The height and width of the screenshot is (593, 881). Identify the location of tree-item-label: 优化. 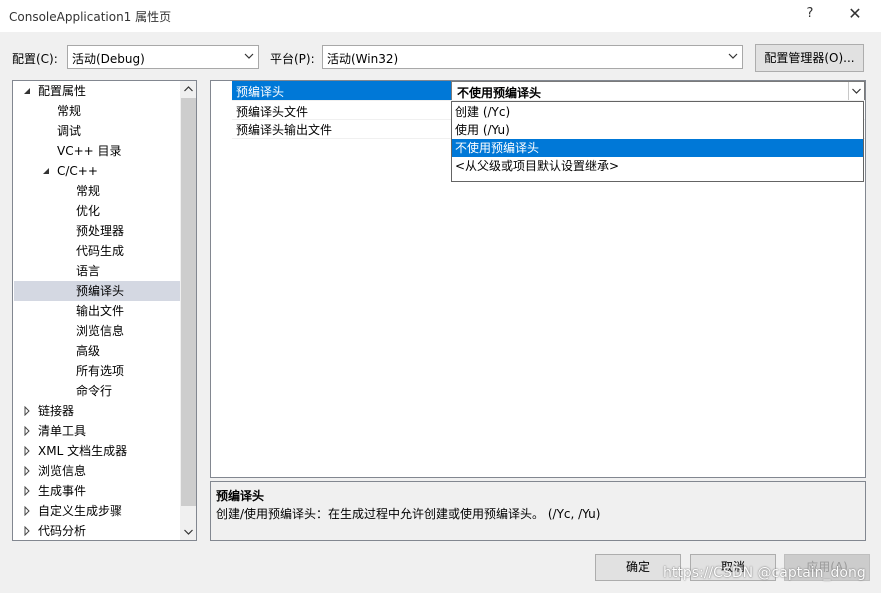
(88, 211).